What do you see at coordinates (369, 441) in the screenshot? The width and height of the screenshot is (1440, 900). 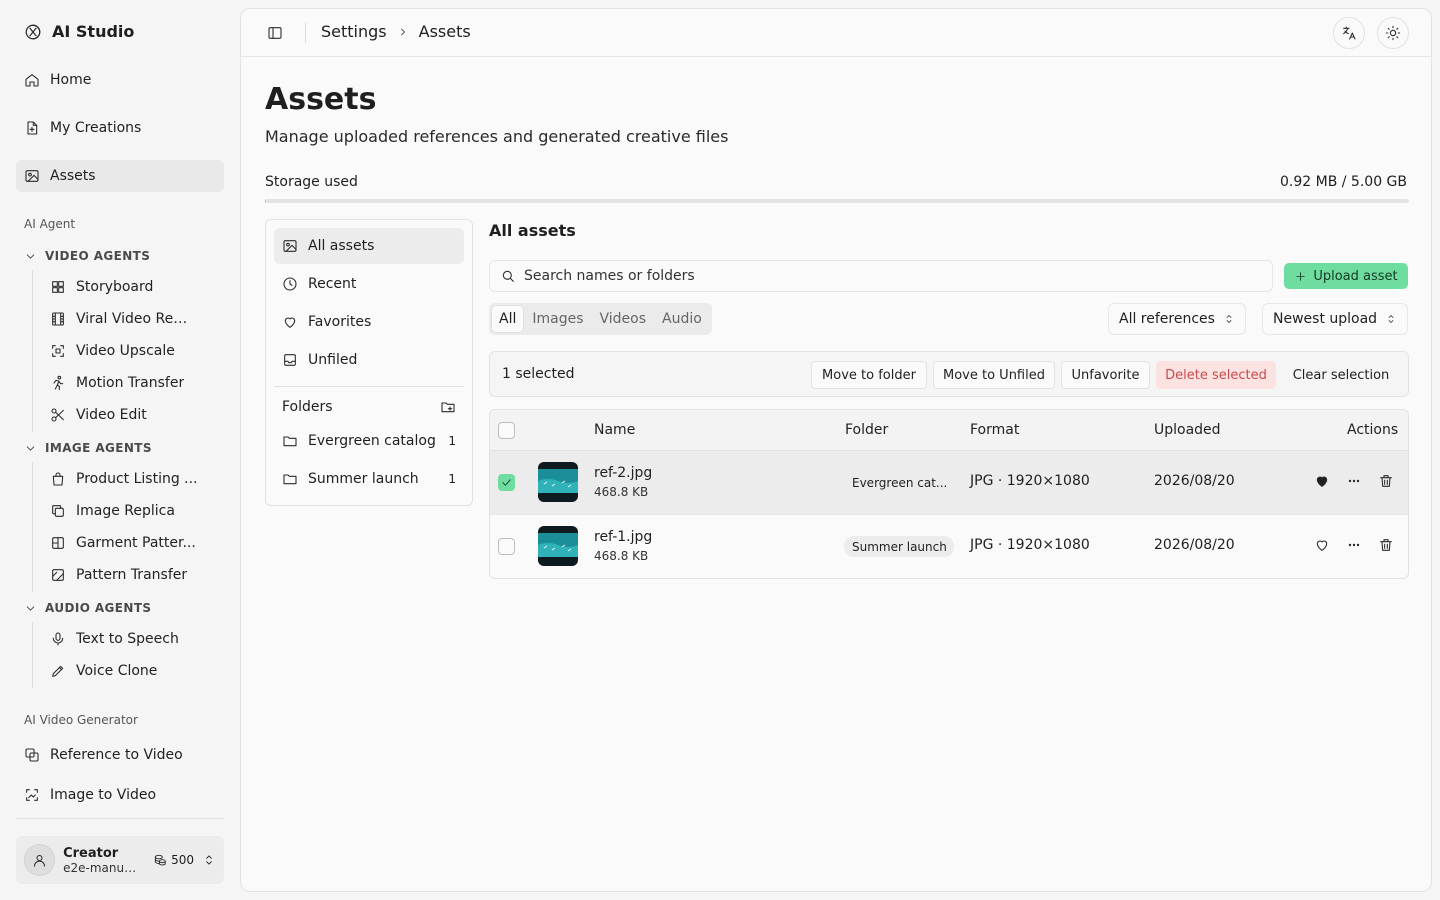 I see `folder-evergreen-catalog: Evergreen catalog 1` at bounding box center [369, 441].